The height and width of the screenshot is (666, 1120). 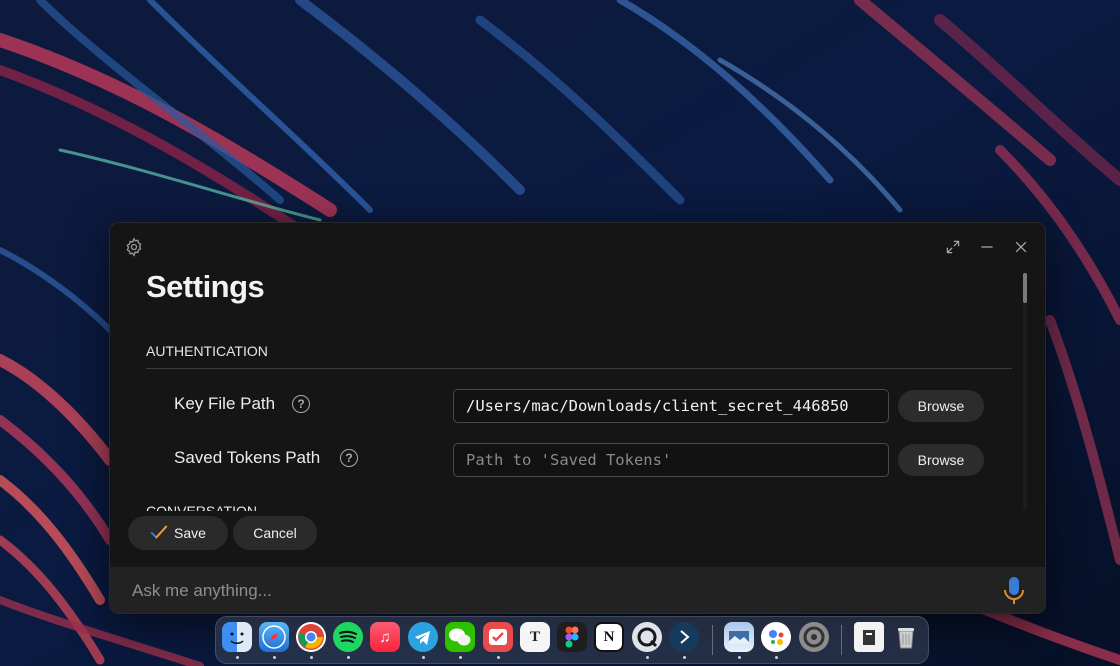 I want to click on finder-icon, so click(x=237, y=637).